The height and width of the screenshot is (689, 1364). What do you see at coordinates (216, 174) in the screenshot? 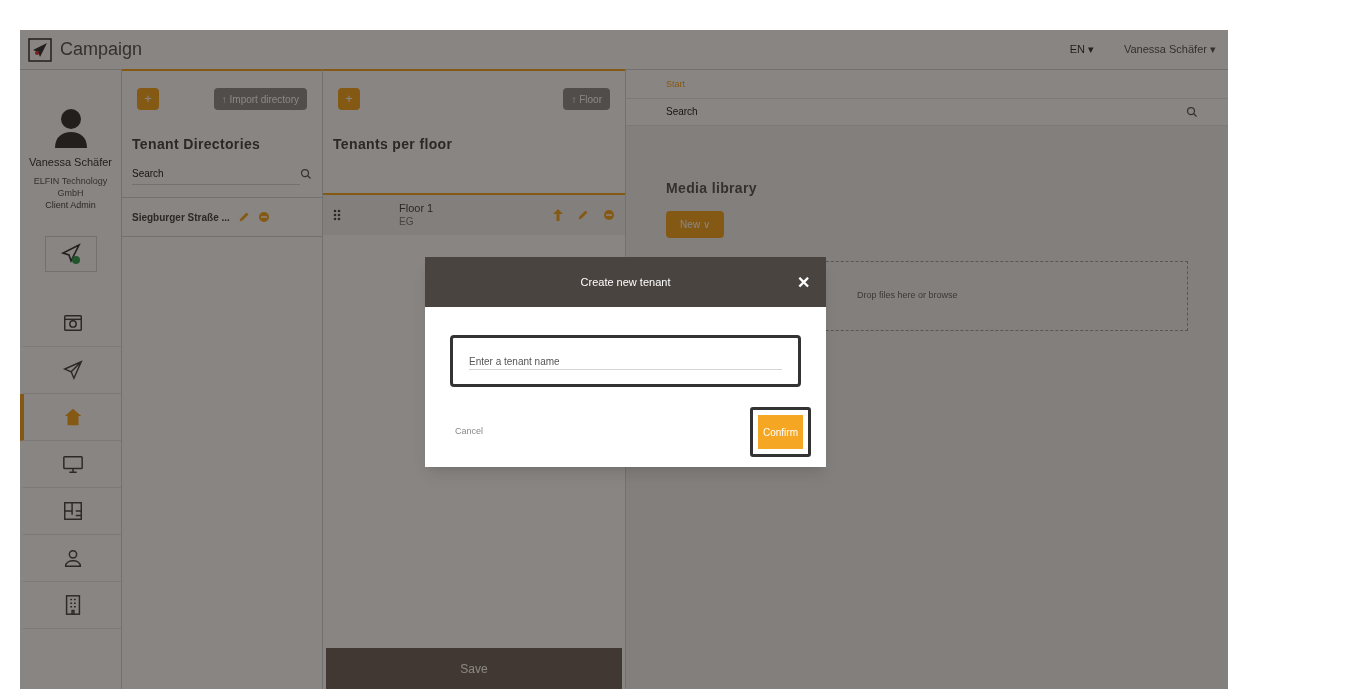
I see `directory-search-field: Search` at bounding box center [216, 174].